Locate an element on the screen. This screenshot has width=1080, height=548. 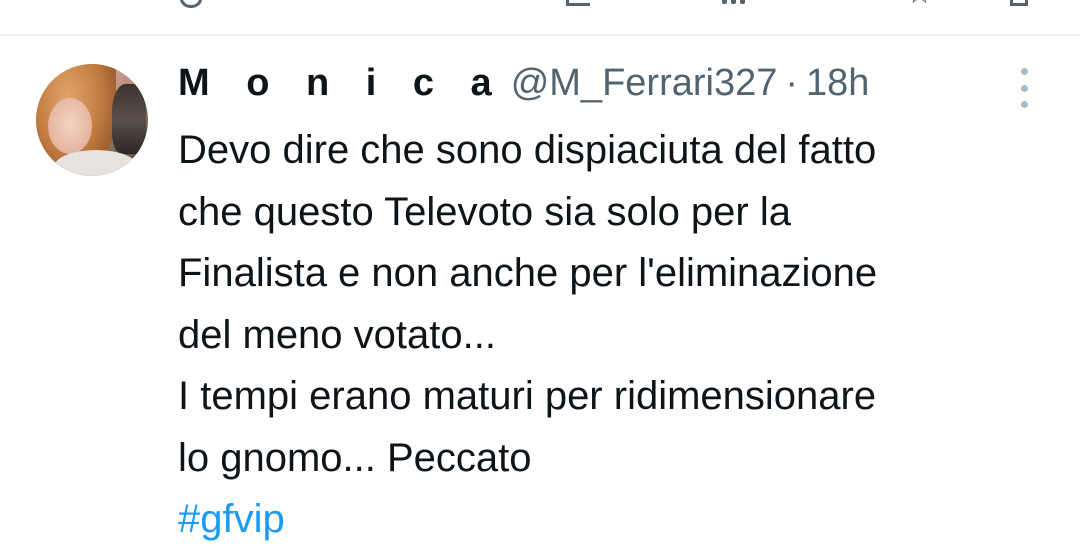
previous-tweet-action-bar: ☆ is located at coordinates (540, 6).